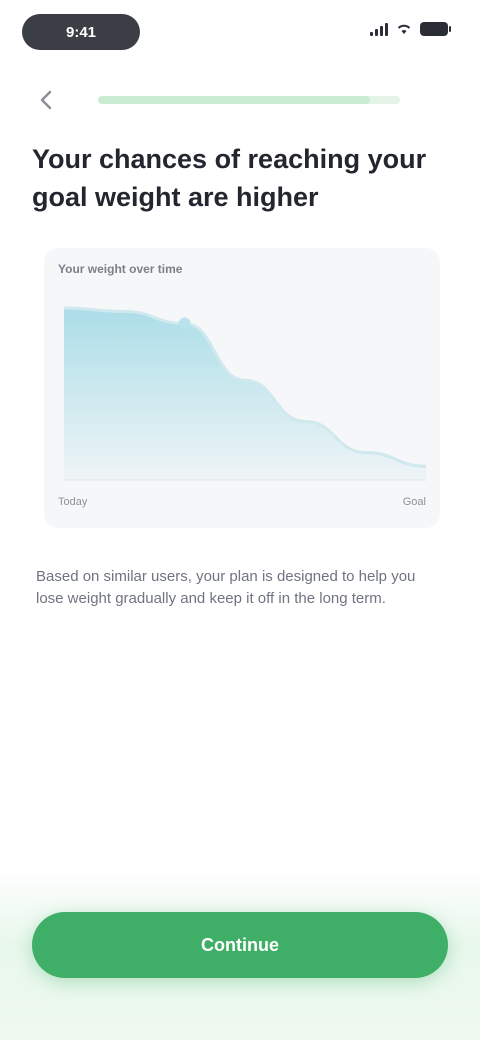  Describe the element at coordinates (240, 945) in the screenshot. I see `continue-button: Continue` at that location.